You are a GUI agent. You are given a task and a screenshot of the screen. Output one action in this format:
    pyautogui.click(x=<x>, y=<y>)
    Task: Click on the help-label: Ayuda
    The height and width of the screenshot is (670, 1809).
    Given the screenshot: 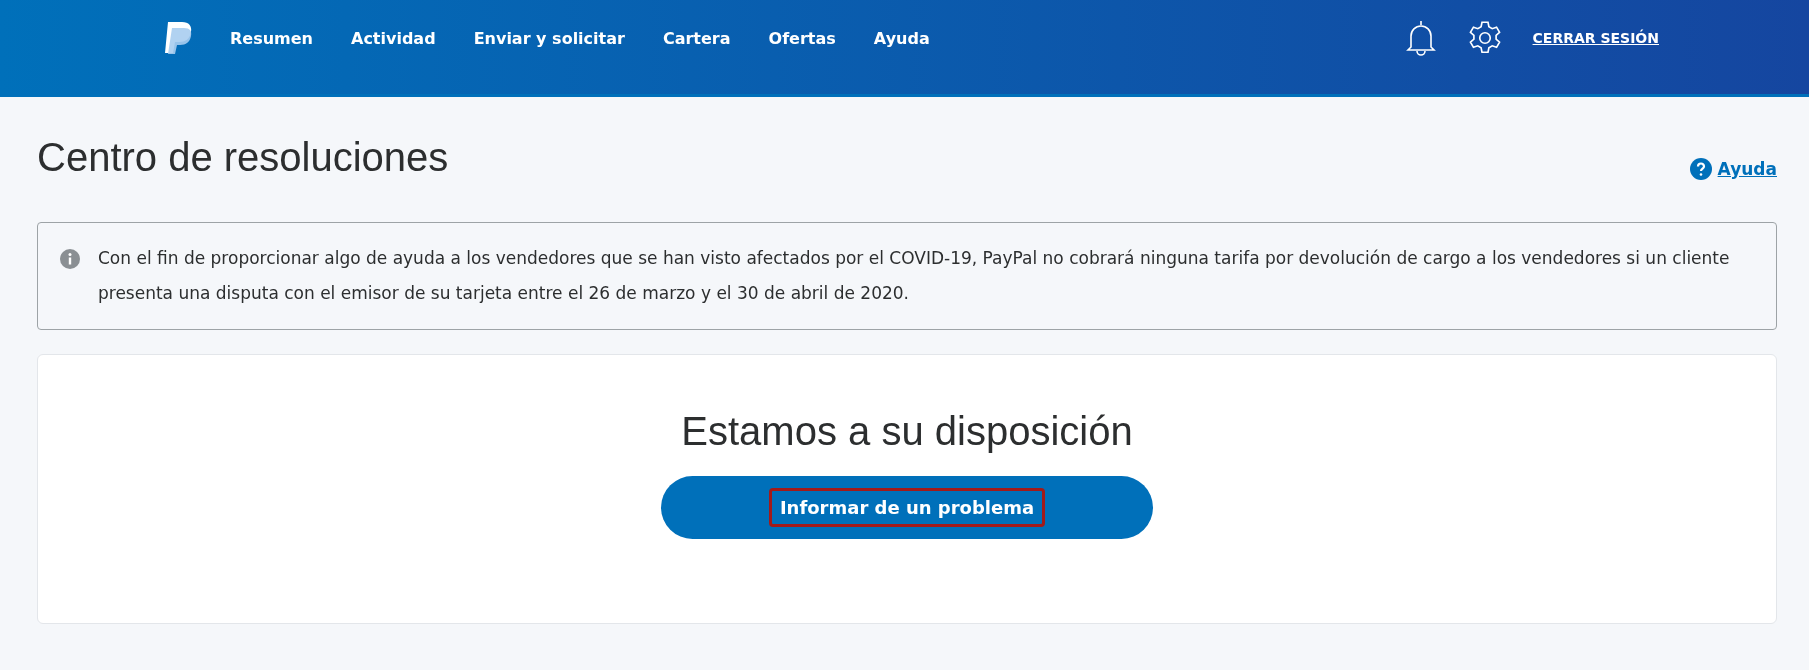 What is the action you would take?
    pyautogui.click(x=1747, y=168)
    